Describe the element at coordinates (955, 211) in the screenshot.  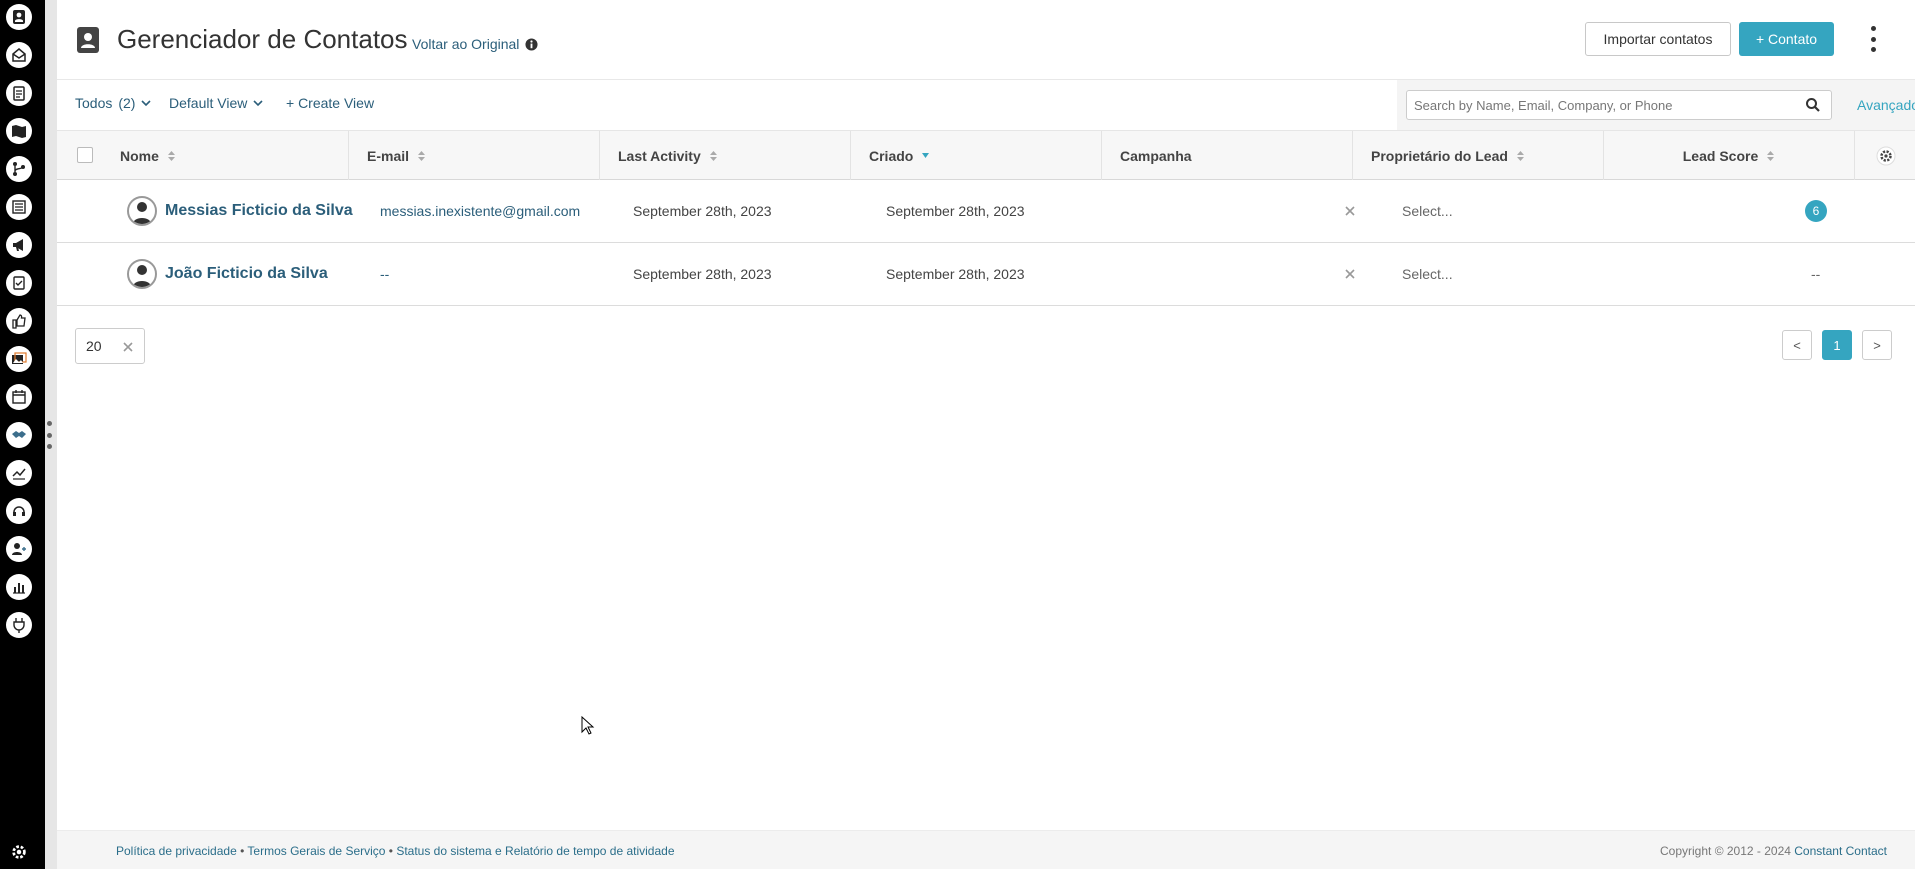
I see `created-cell: September 28th, 2023` at that location.